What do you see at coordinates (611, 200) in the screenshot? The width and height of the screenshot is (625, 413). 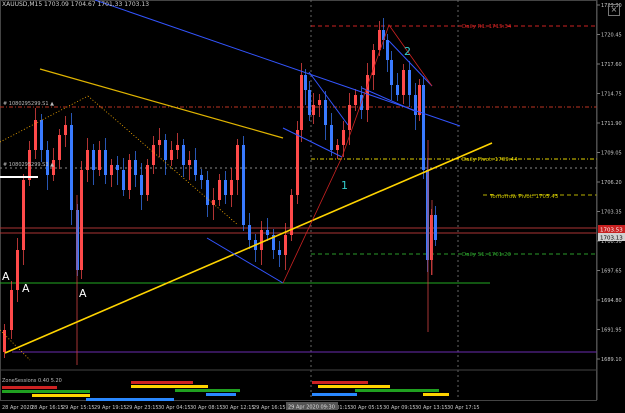 I see `price-axis` at bounding box center [611, 200].